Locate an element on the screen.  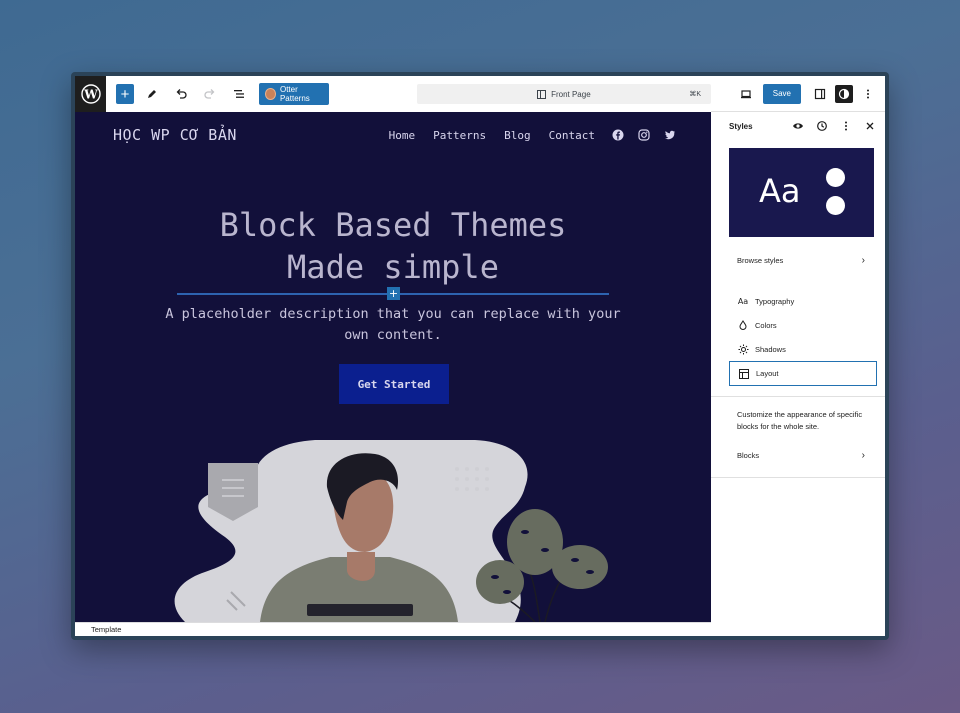
sidebar-item-label: Shadows is located at coordinates (770, 349).